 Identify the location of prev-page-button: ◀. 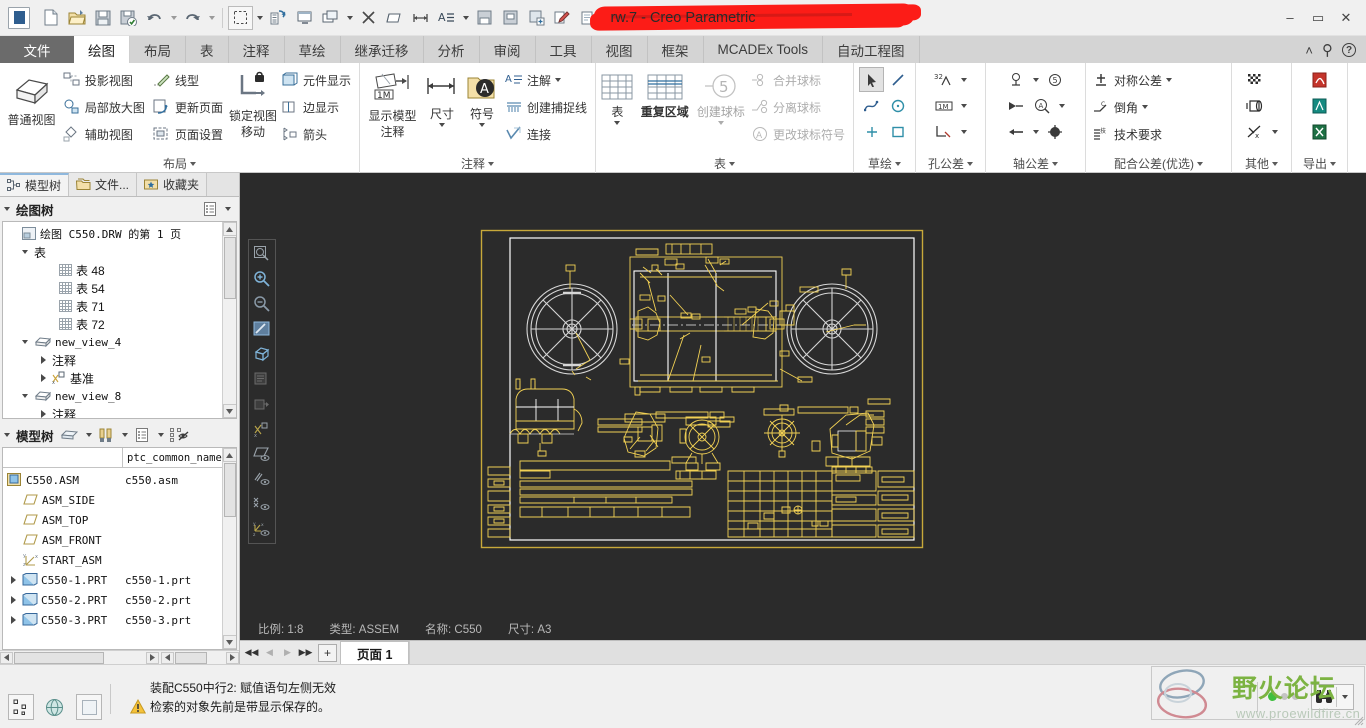
(269, 653).